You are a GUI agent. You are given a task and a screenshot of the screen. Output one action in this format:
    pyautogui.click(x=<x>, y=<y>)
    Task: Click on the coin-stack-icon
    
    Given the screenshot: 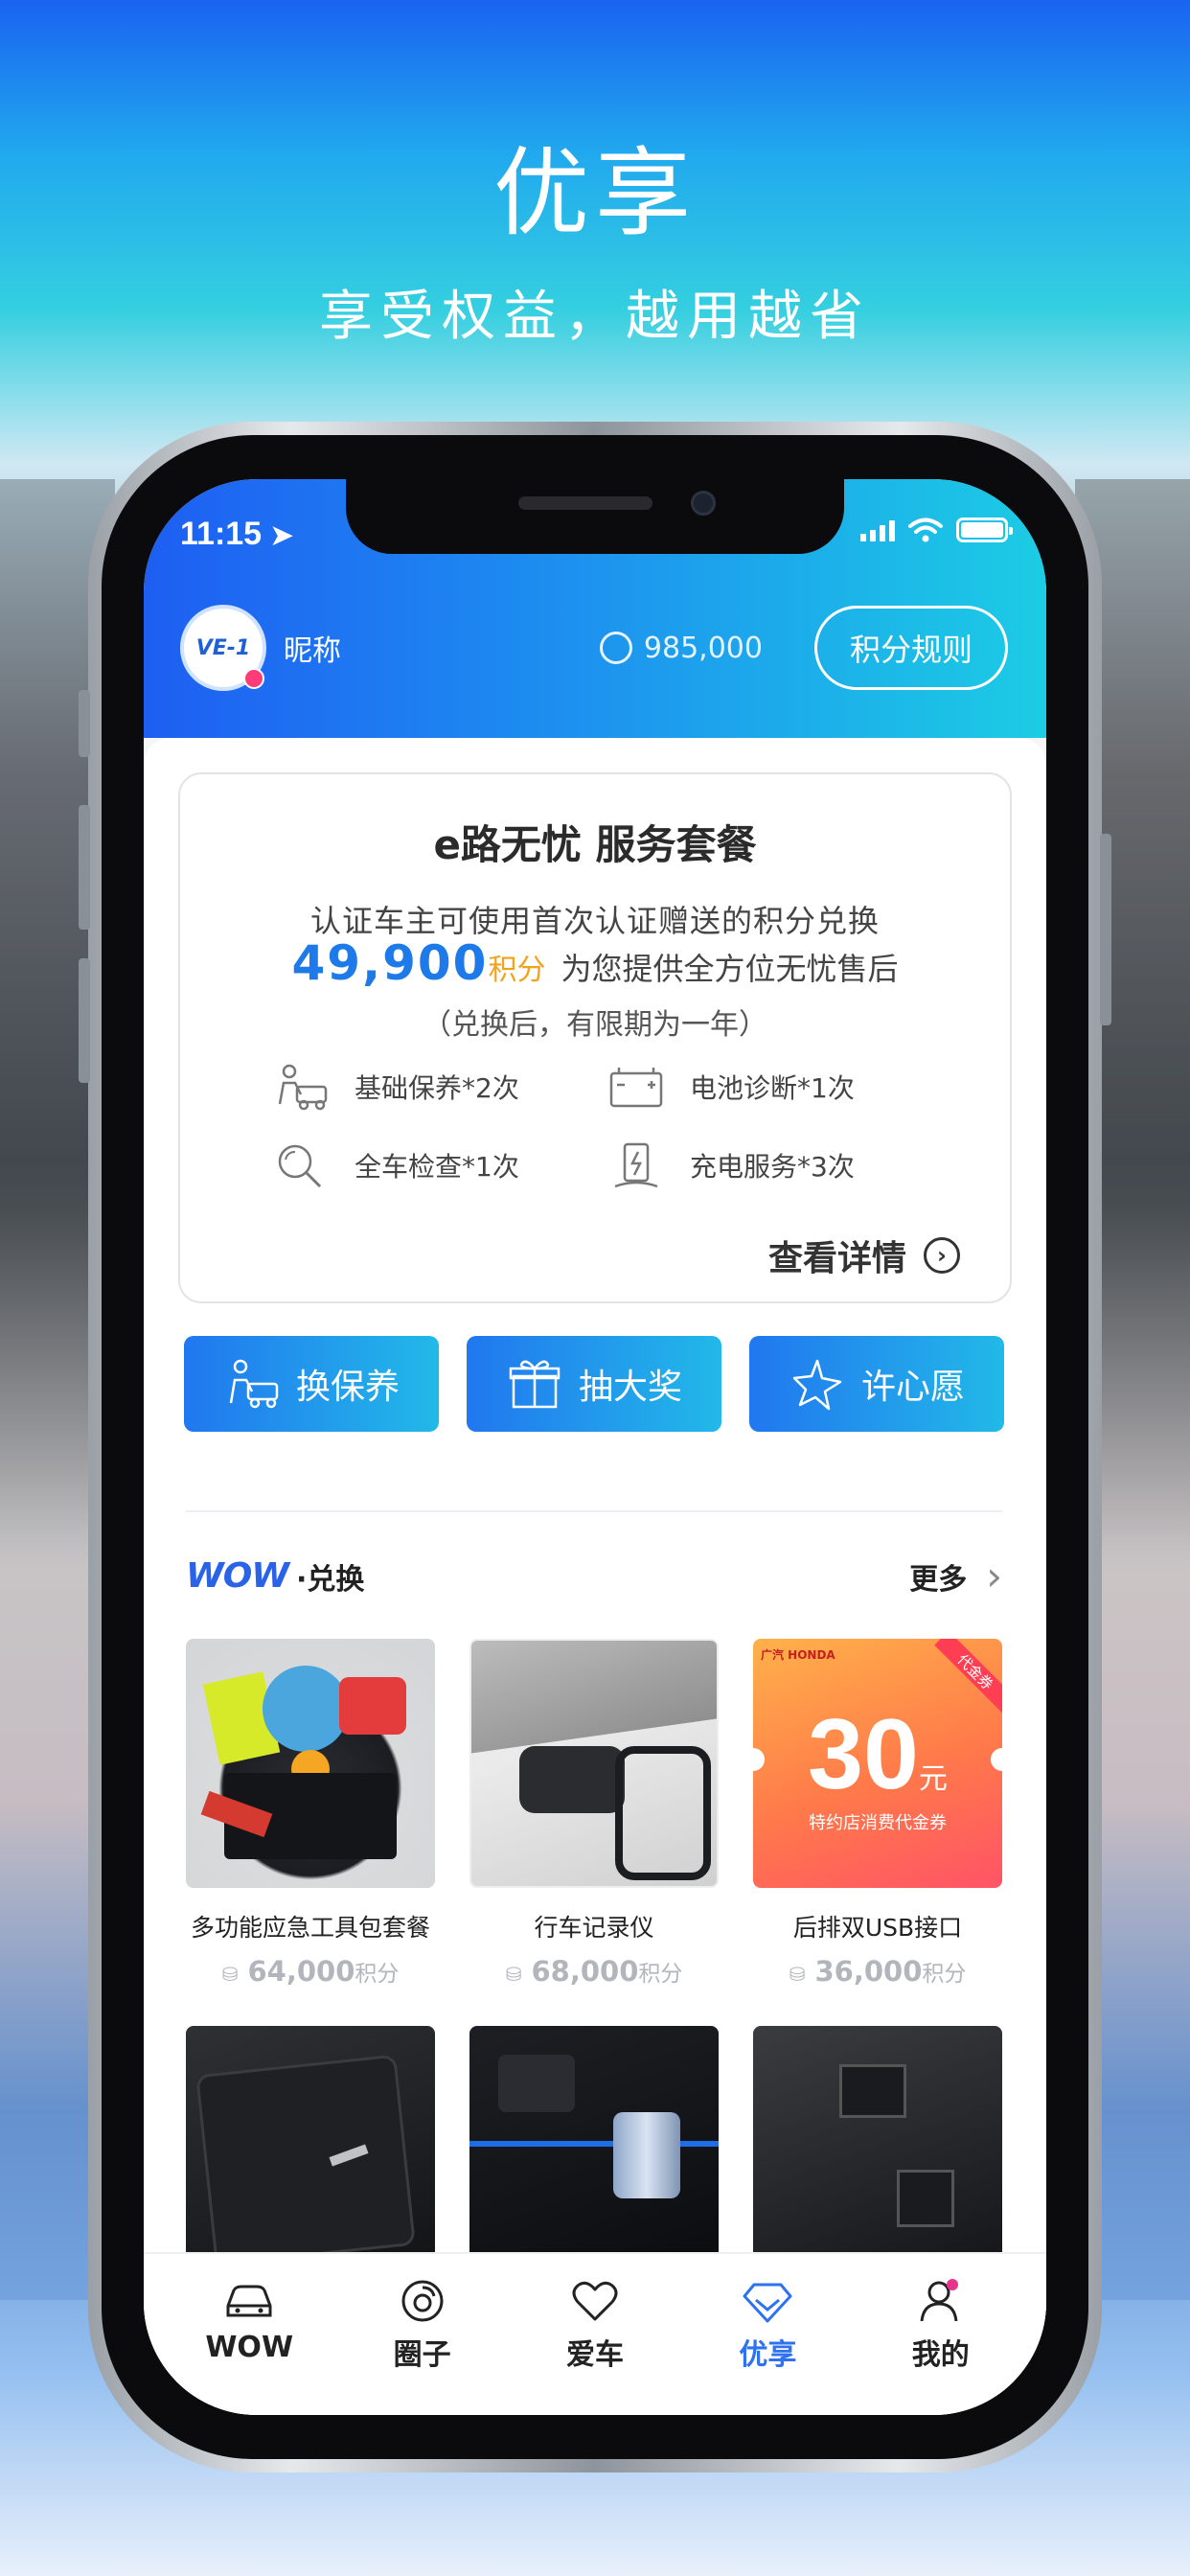 What is the action you would take?
    pyautogui.click(x=616, y=648)
    